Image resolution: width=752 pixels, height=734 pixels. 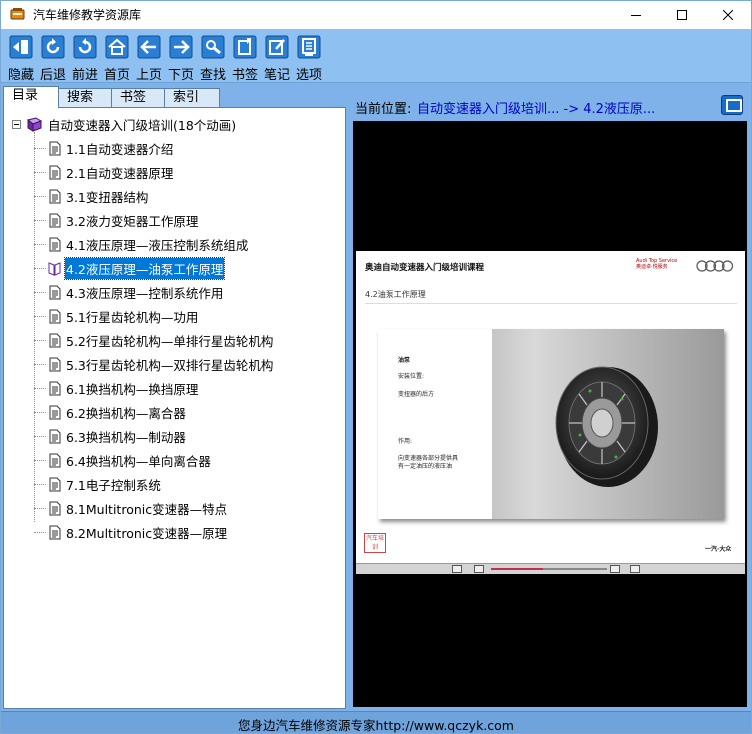 I want to click on position-value: 变扭器的后方, so click(x=416, y=394).